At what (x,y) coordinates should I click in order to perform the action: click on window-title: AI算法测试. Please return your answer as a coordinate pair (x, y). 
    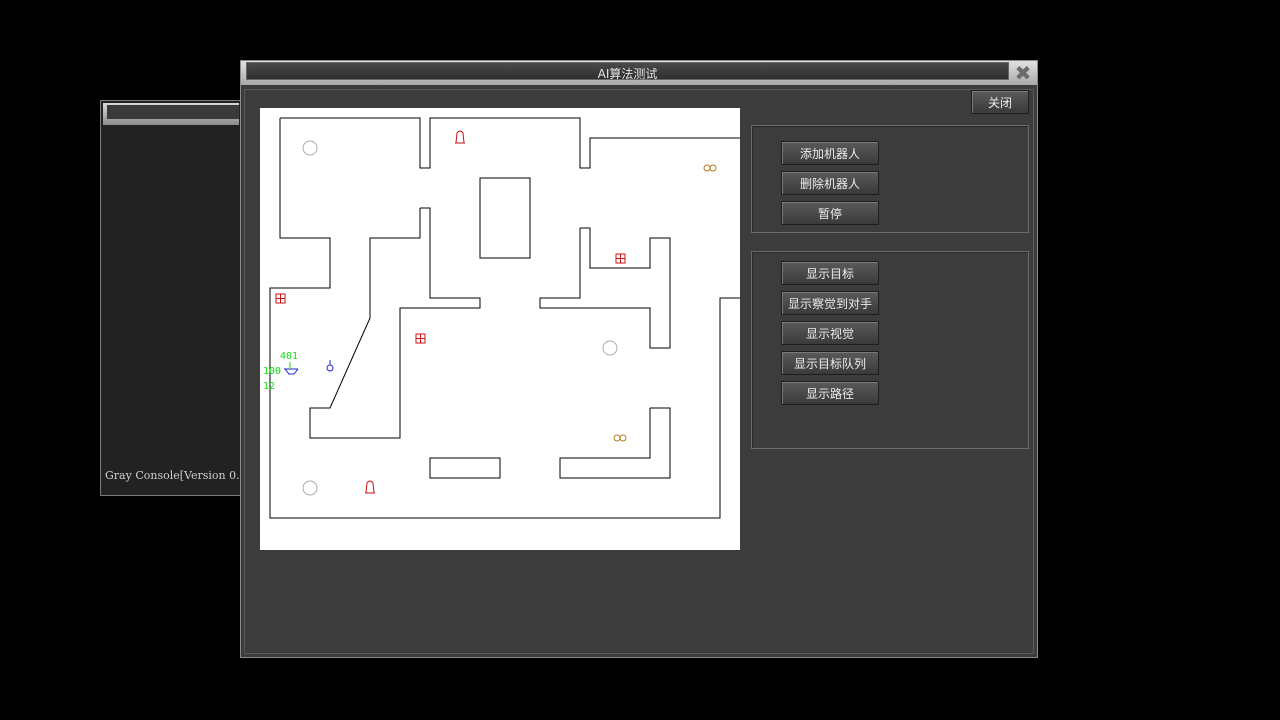
    Looking at the image, I should click on (627, 74).